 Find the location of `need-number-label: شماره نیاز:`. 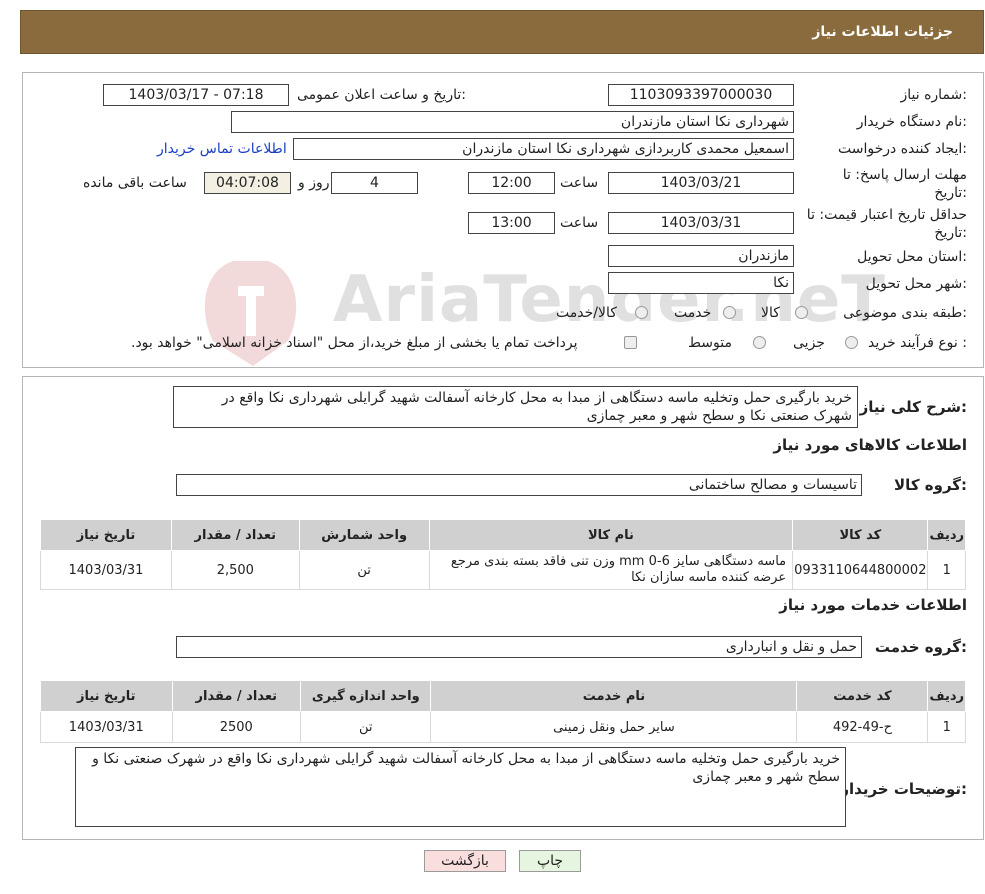

need-number-label: شماره نیاز: is located at coordinates (933, 95).